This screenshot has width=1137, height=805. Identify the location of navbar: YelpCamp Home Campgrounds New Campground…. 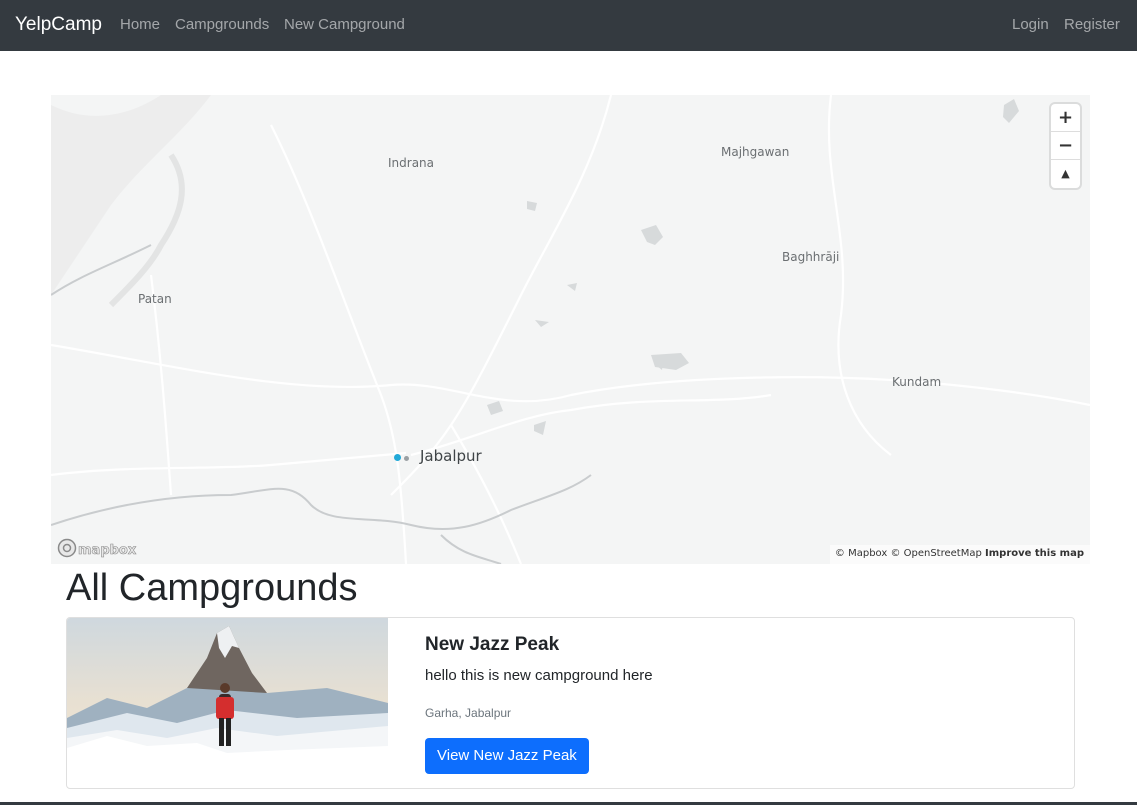
(568, 25).